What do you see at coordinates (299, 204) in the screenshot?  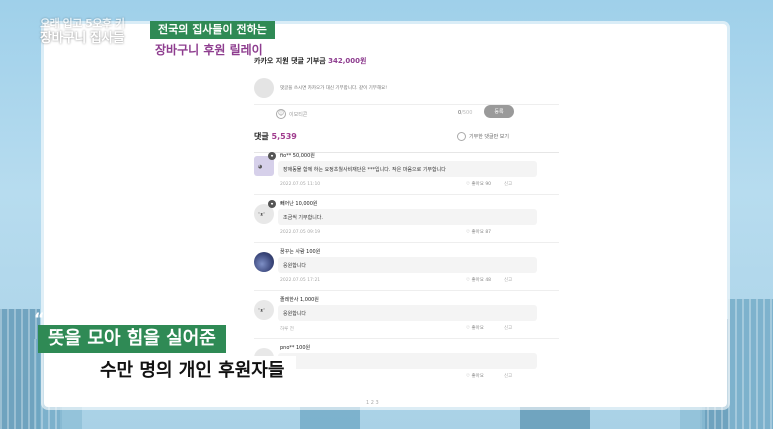 I see `comment-author: 빼어난 10,000원` at bounding box center [299, 204].